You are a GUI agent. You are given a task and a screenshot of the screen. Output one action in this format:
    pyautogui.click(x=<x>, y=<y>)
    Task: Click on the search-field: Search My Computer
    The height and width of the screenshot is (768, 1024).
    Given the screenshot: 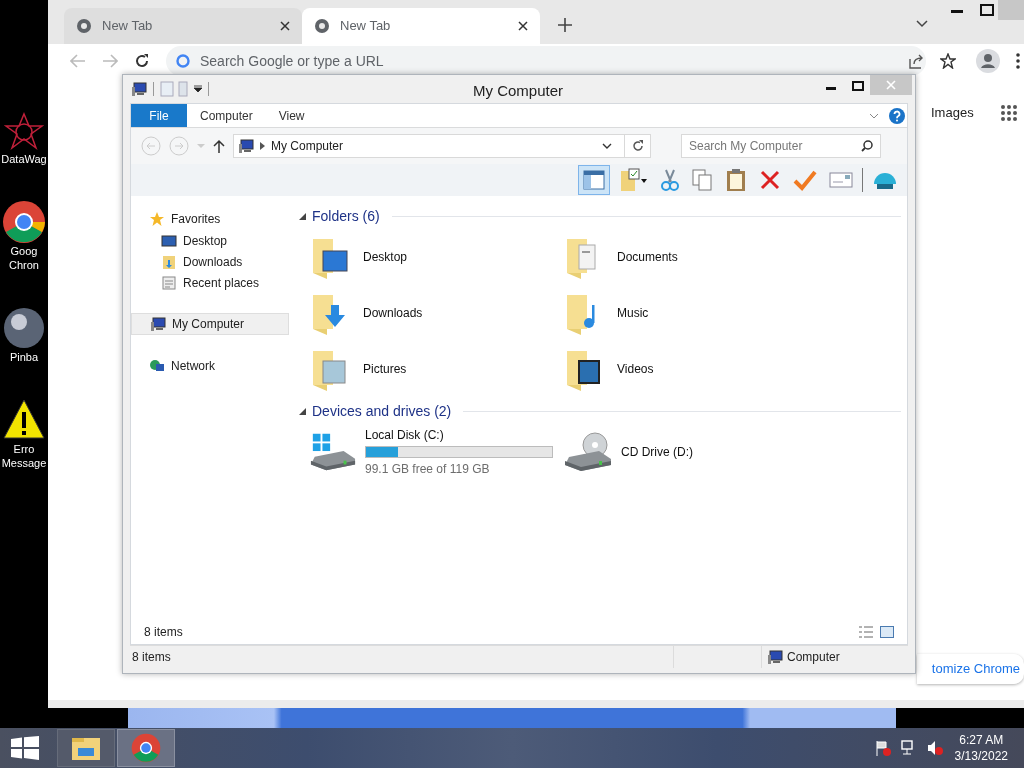 What is the action you would take?
    pyautogui.click(x=781, y=146)
    